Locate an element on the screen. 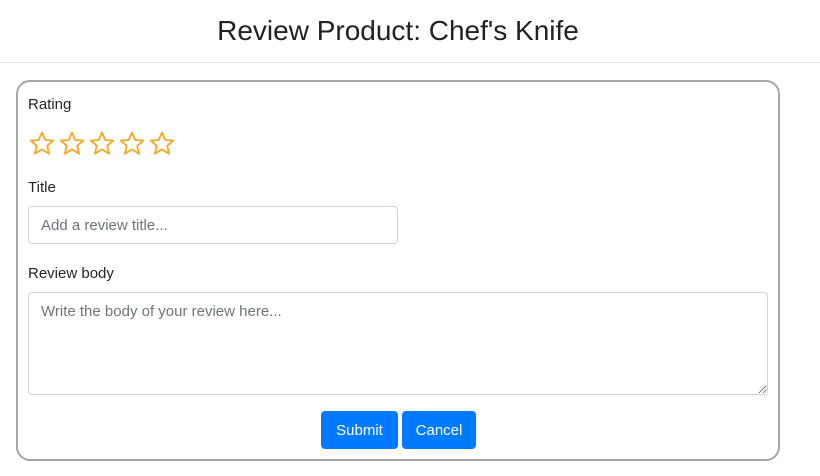  review-body-label: Review body is located at coordinates (71, 273).